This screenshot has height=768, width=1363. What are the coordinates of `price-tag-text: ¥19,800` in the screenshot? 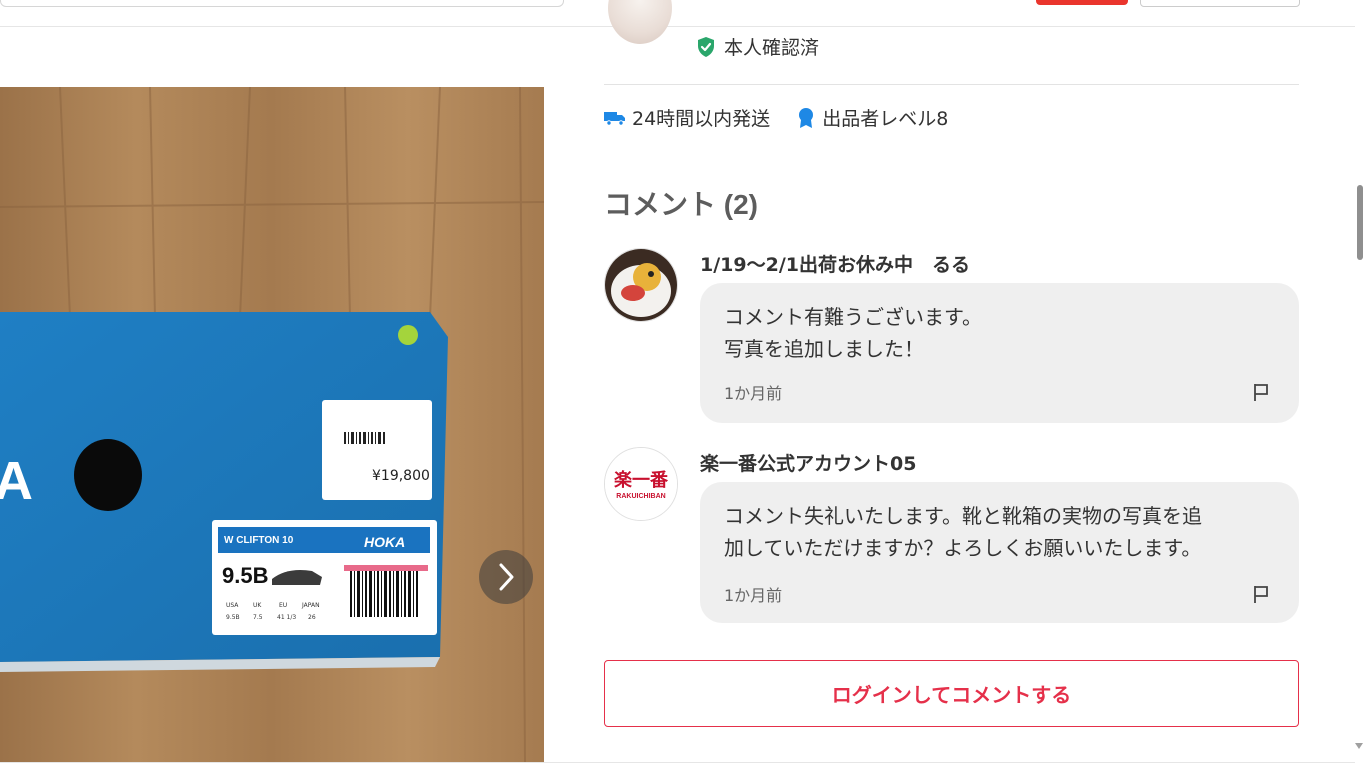 It's located at (401, 476).